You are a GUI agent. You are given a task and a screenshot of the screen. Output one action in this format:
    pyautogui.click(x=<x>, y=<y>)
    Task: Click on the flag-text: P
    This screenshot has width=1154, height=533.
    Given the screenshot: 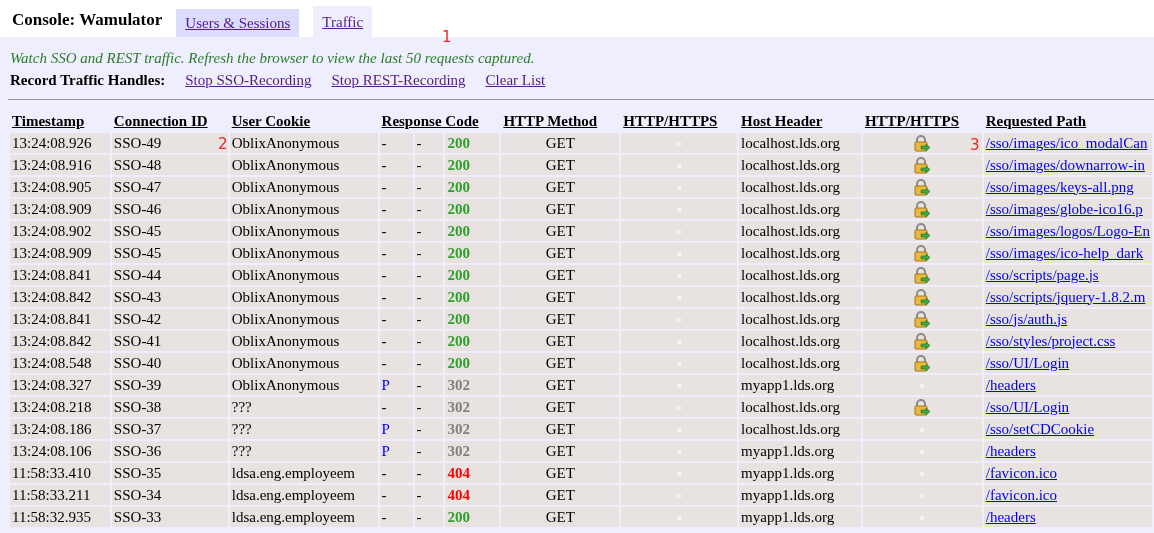 What is the action you would take?
    pyautogui.click(x=385, y=450)
    